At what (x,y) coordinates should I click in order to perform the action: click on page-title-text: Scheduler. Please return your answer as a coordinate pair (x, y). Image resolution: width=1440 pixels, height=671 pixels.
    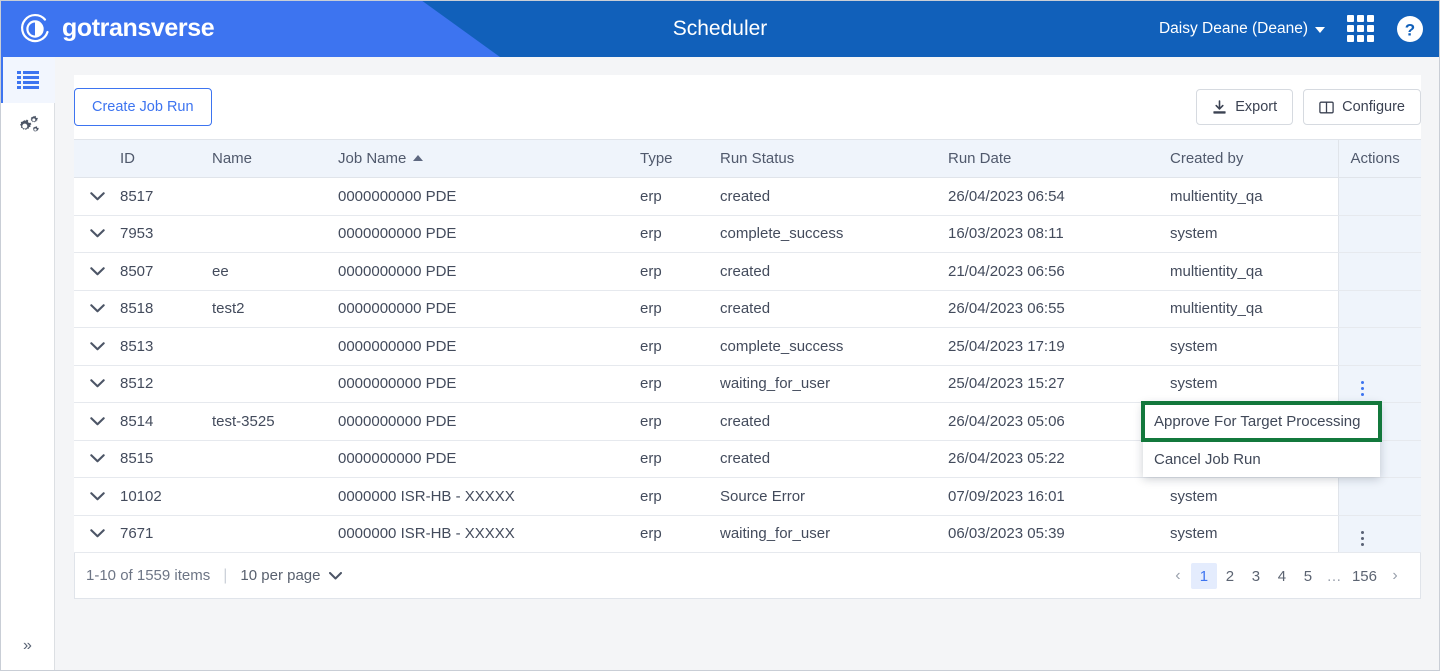
    Looking at the image, I should click on (720, 28).